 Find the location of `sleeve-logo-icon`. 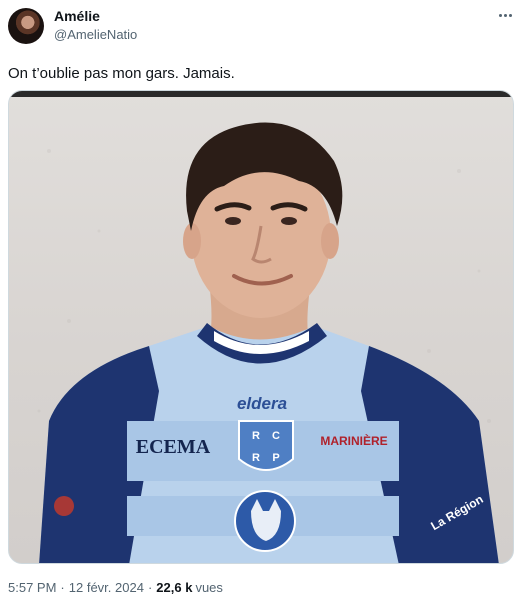

sleeve-logo-icon is located at coordinates (64, 506).